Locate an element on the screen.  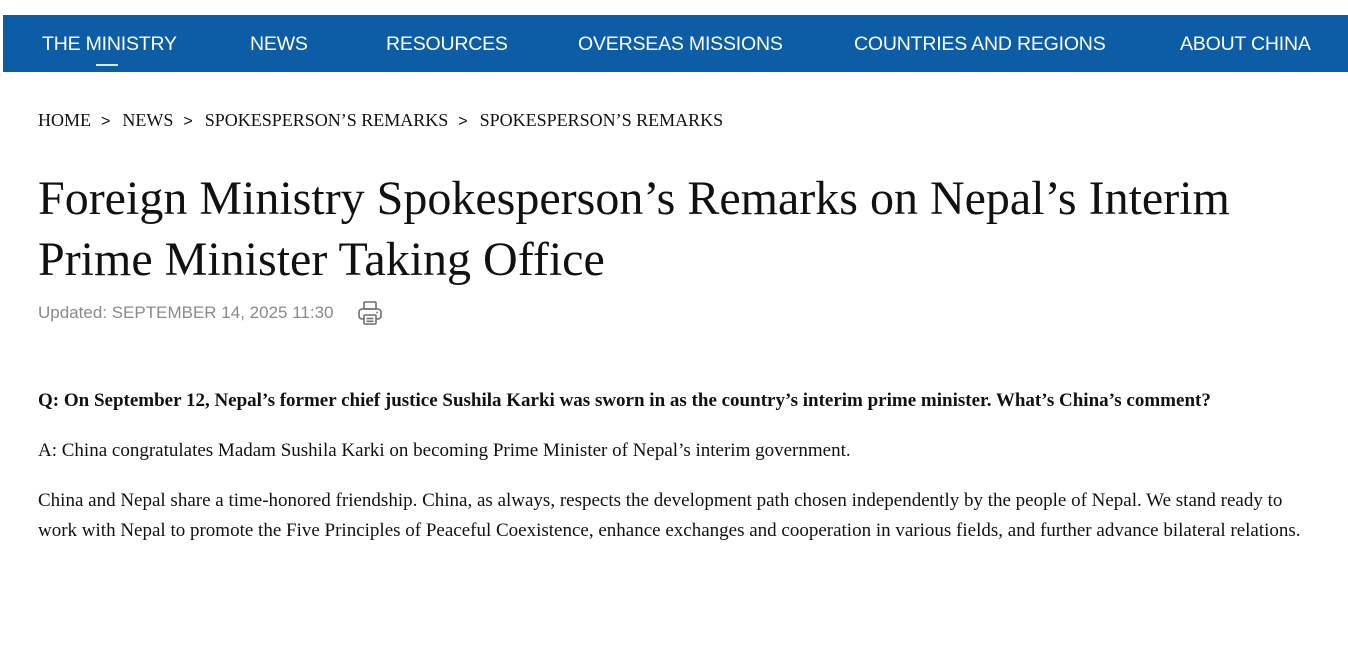
updated-timestamp: Updated: SEPTEMBER 14, 2025 11:30 is located at coordinates (186, 312).